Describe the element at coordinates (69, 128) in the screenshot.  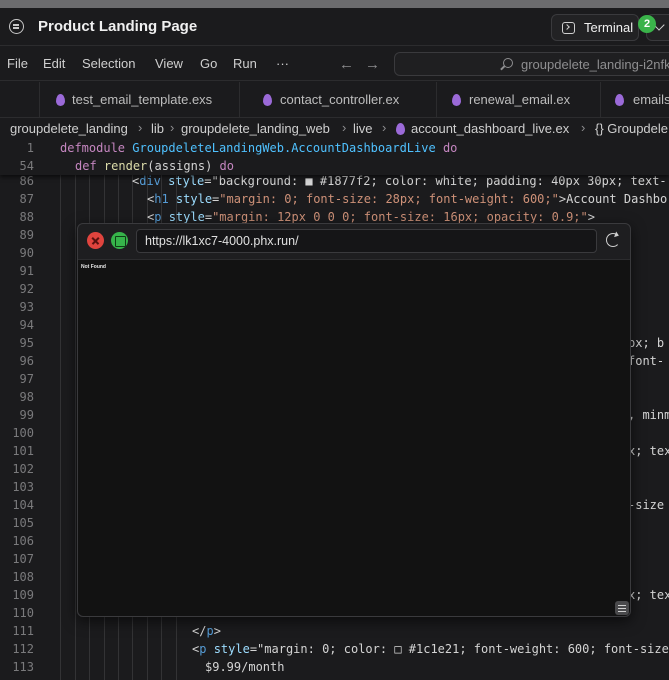
I see `breadcrumb-project: groupdelete_landing` at that location.